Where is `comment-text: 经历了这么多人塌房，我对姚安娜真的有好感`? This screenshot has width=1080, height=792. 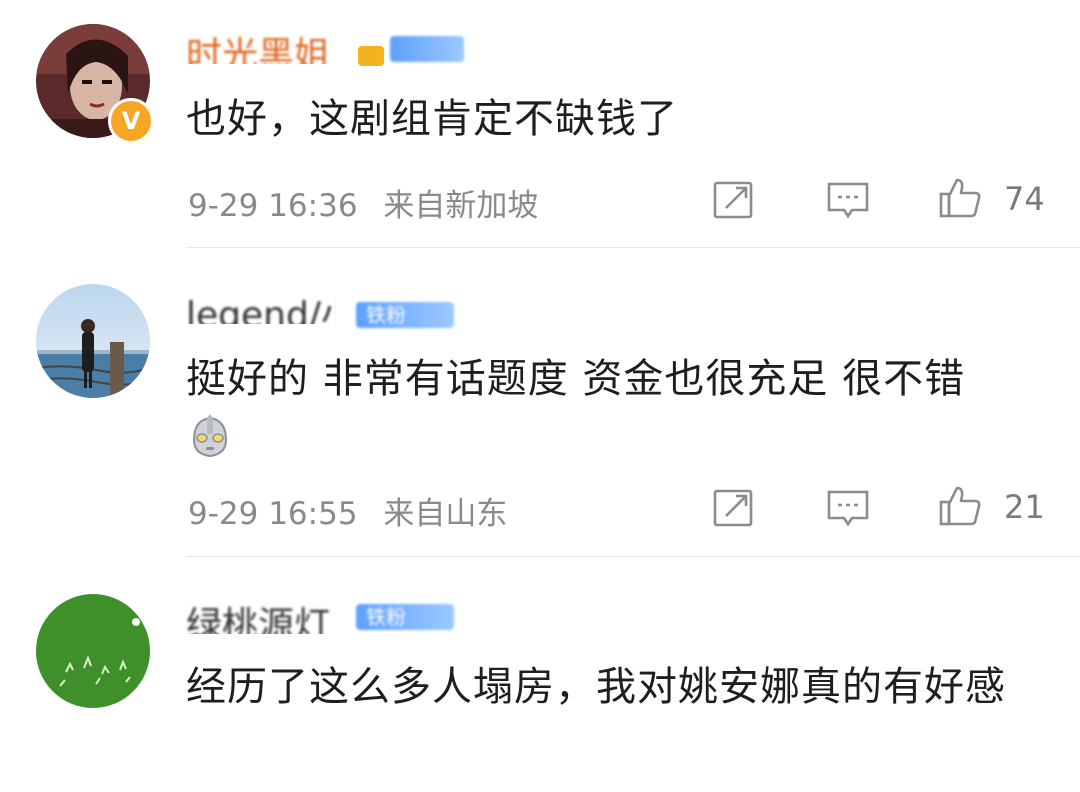 comment-text: 经历了这么多人塌房，我对姚安娜真的有好感 is located at coordinates (596, 687).